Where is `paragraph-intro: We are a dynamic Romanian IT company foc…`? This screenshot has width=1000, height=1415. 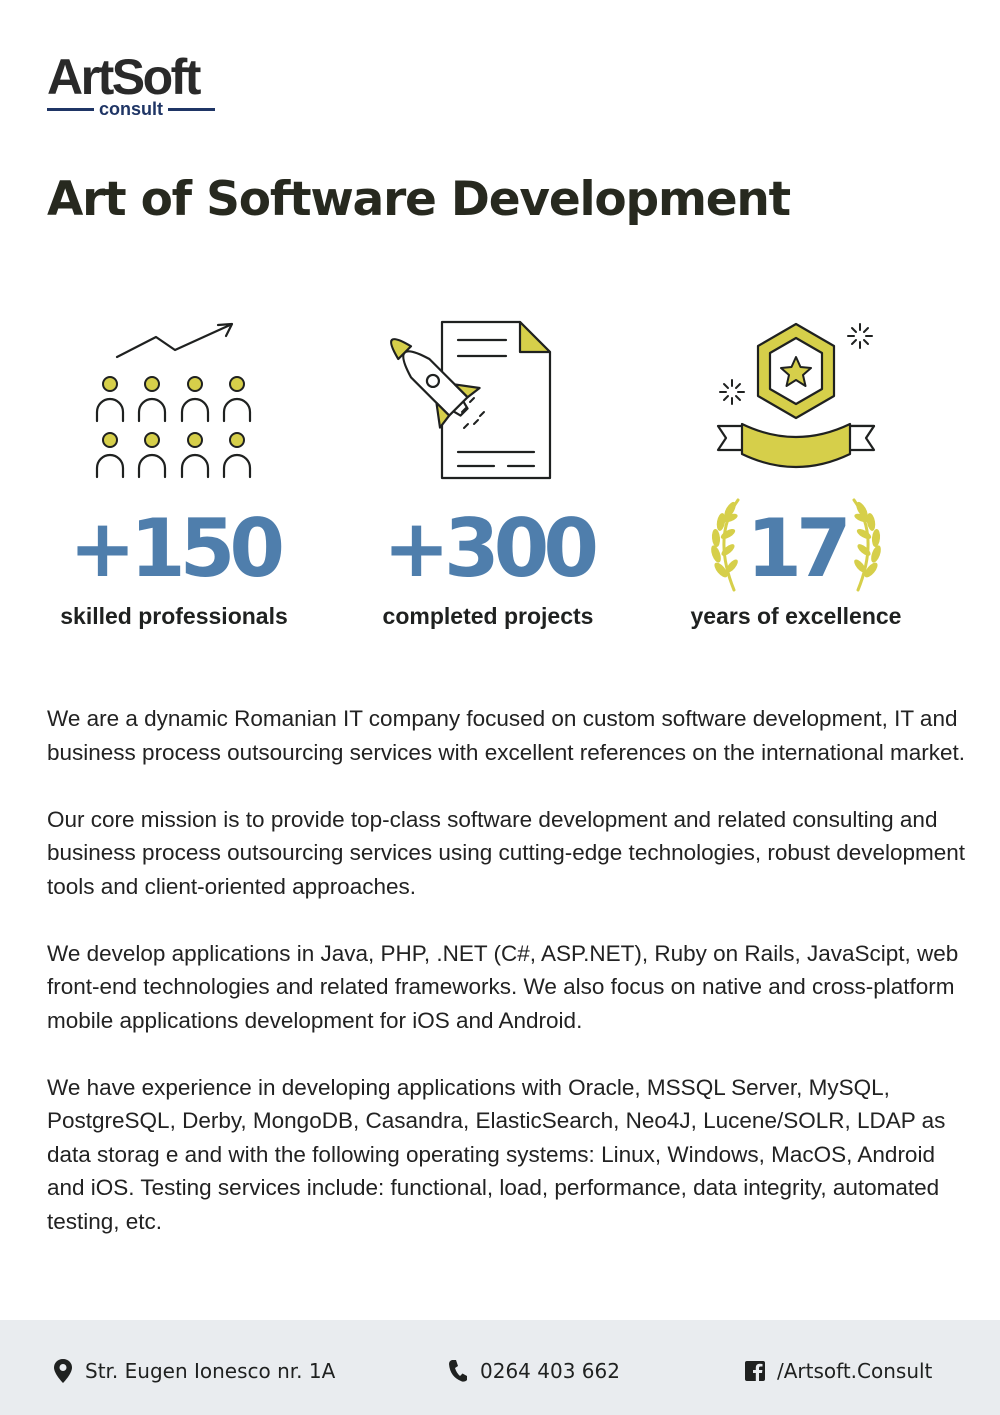
paragraph-intro: We are a dynamic Romanian IT company foc… is located at coordinates (506, 735).